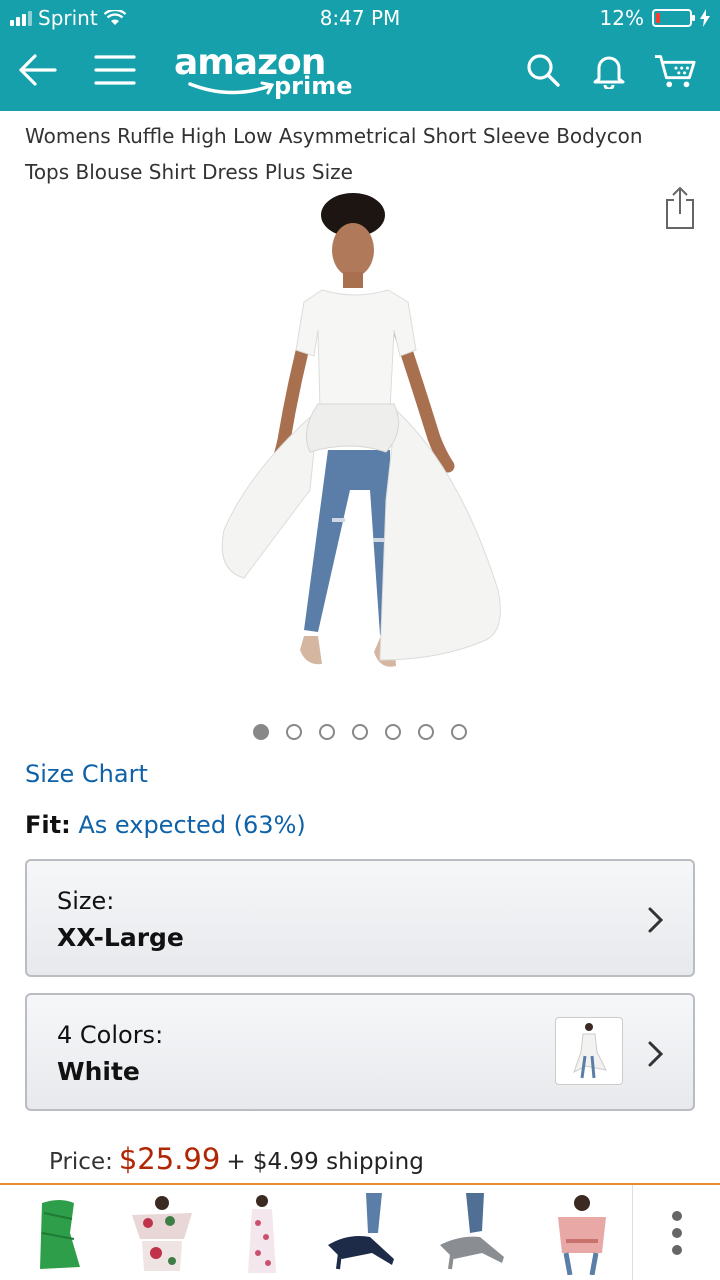 The width and height of the screenshot is (720, 1280). What do you see at coordinates (37, 70) in the screenshot?
I see `back-arrow-icon` at bounding box center [37, 70].